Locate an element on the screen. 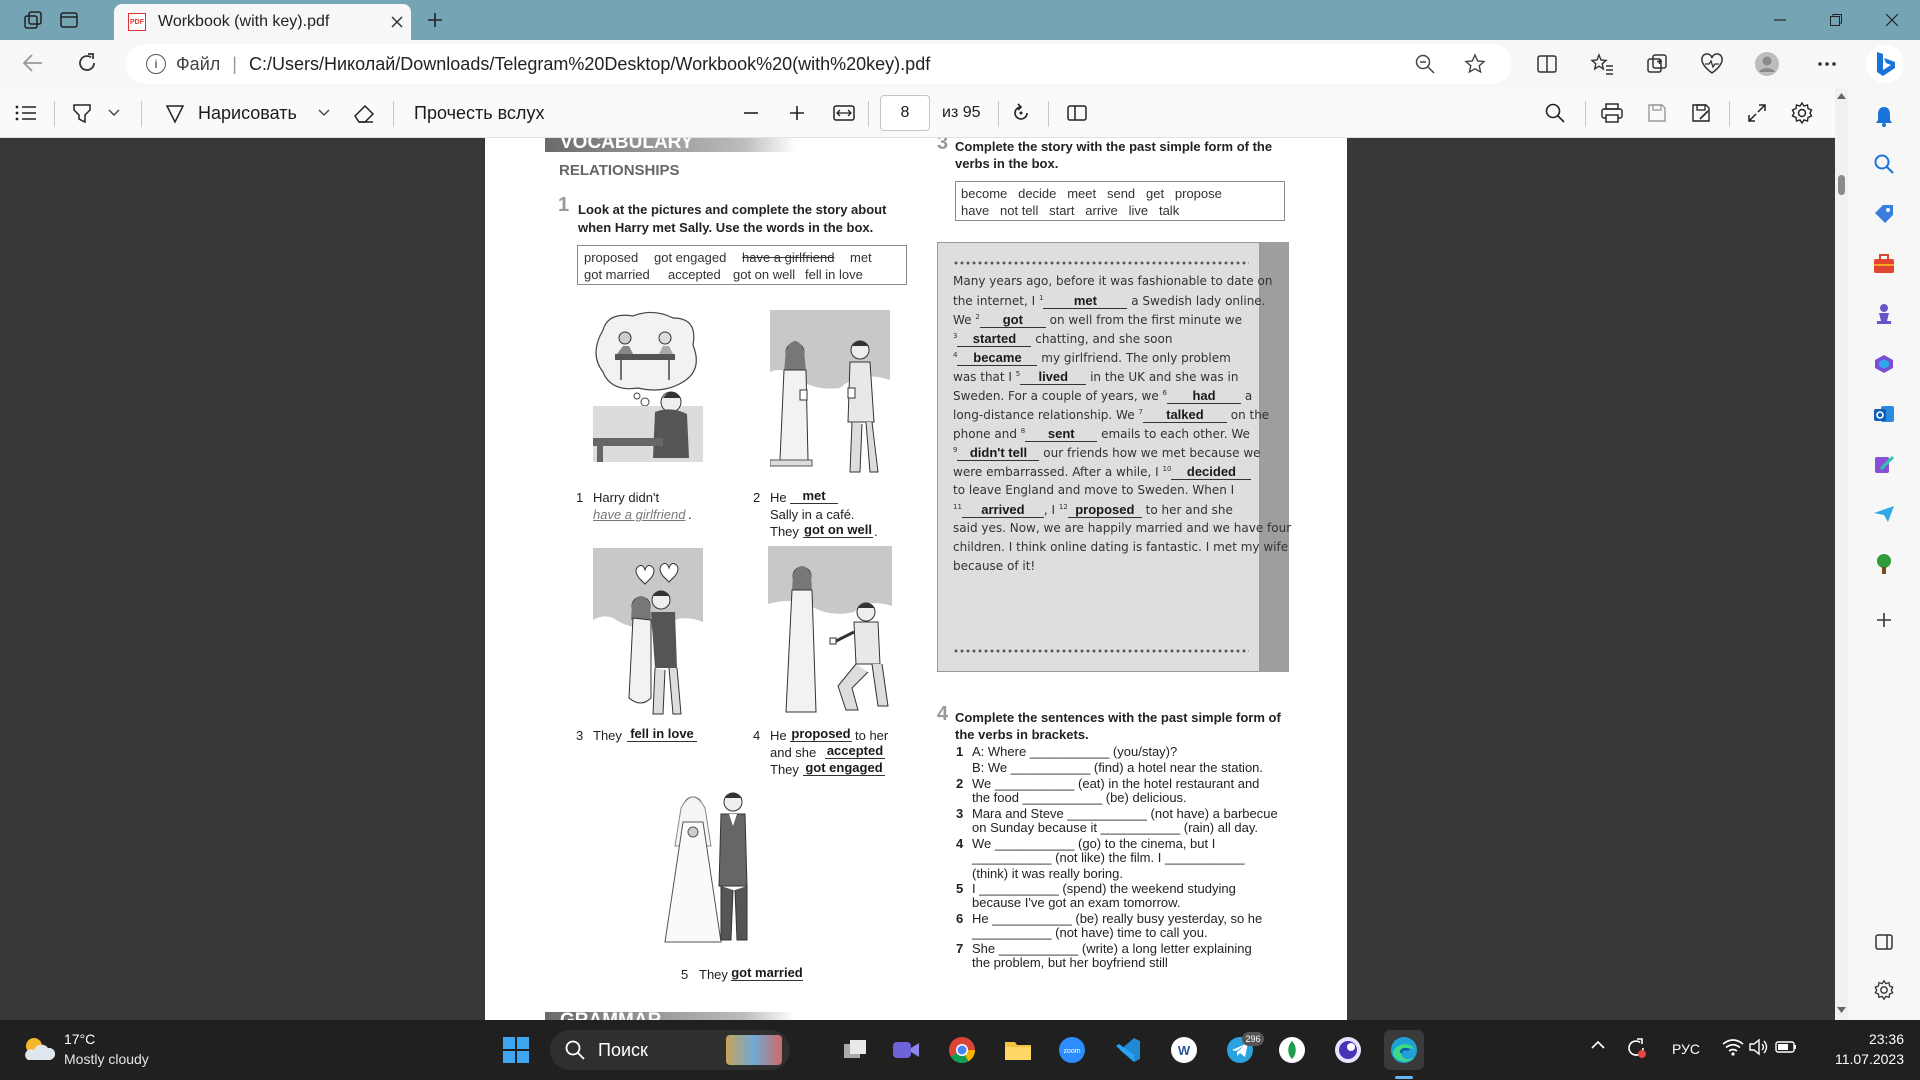 Image resolution: width=1920 pixels, height=1080 pixels. answer-1: met is located at coordinates (1085, 301).